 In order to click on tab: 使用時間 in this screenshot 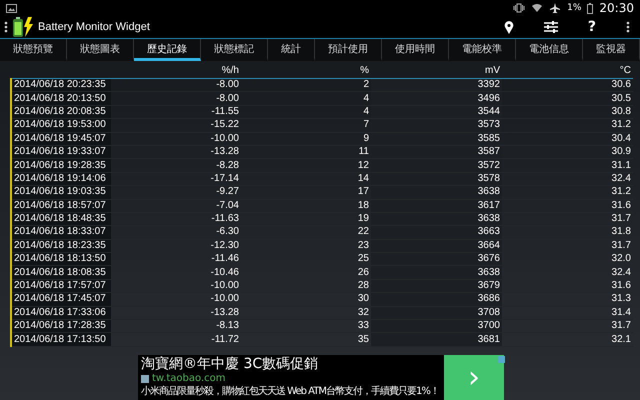, I will do `click(415, 50)`.